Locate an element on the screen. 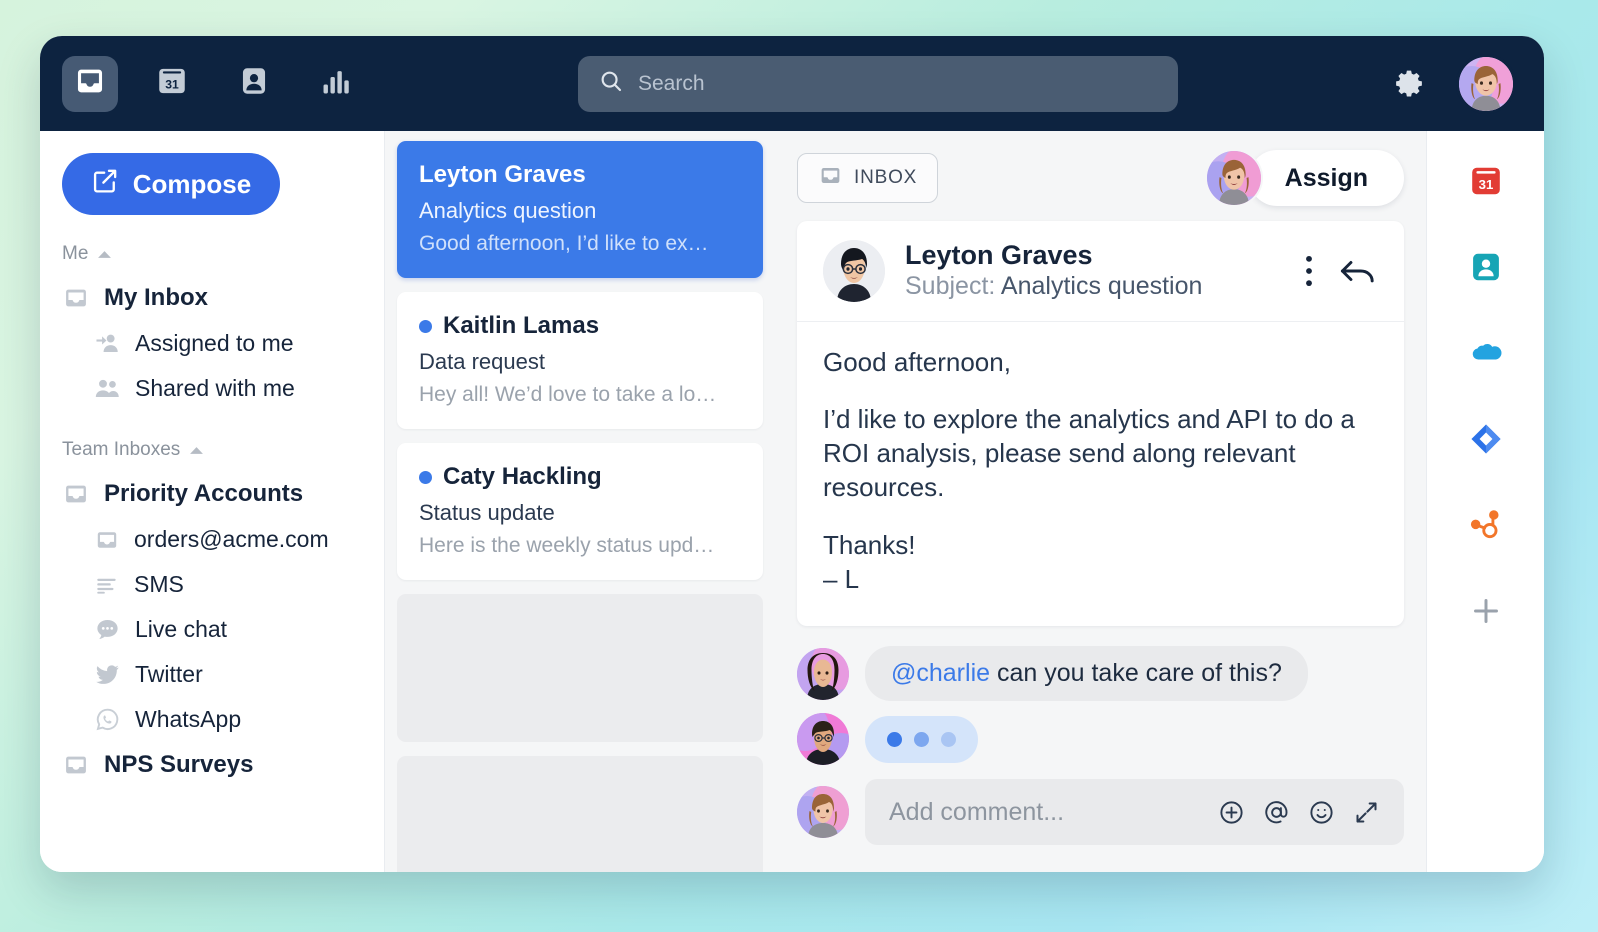  salesforce-cloud-icon is located at coordinates (1486, 355).